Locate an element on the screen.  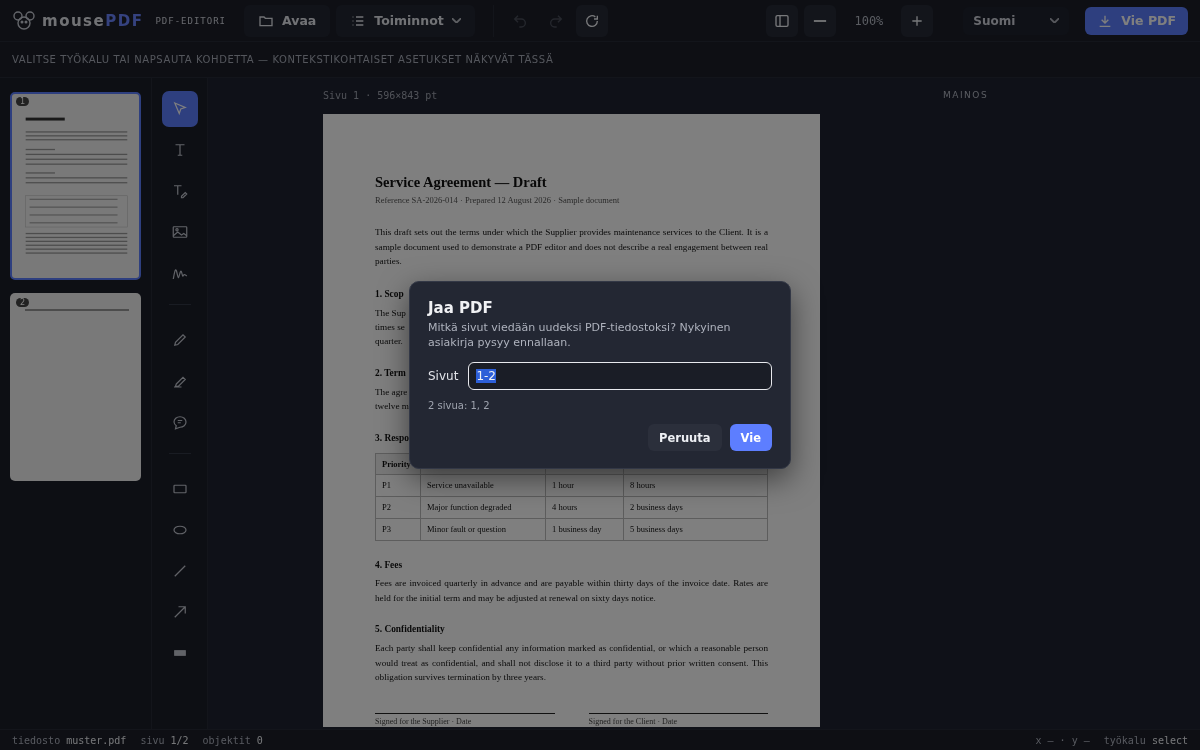
comment-icon is located at coordinates (179, 422).